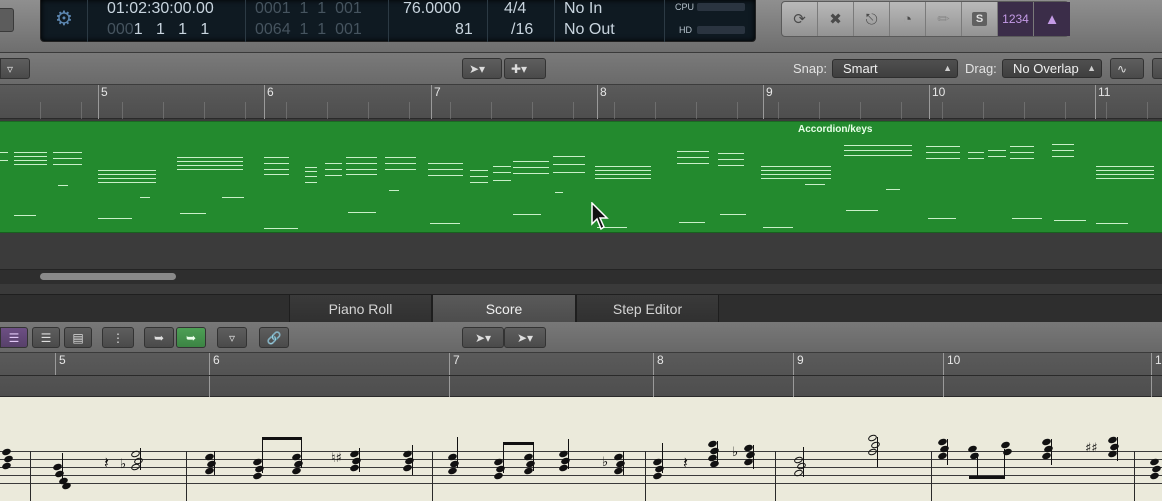  Describe the element at coordinates (721, 30) in the screenshot. I see `hd-meter` at that location.